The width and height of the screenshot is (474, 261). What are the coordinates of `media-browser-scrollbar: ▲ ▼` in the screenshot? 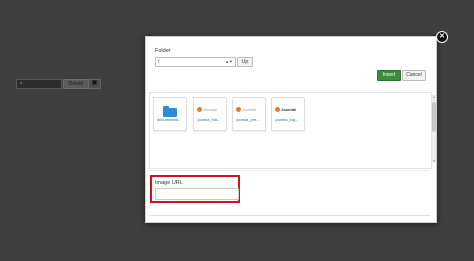 It's located at (434, 129).